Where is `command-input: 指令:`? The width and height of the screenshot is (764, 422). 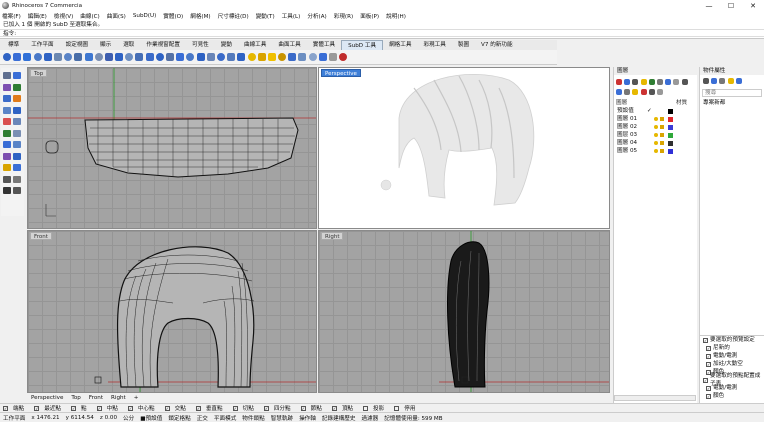 command-input: 指令: is located at coordinates (382, 33).